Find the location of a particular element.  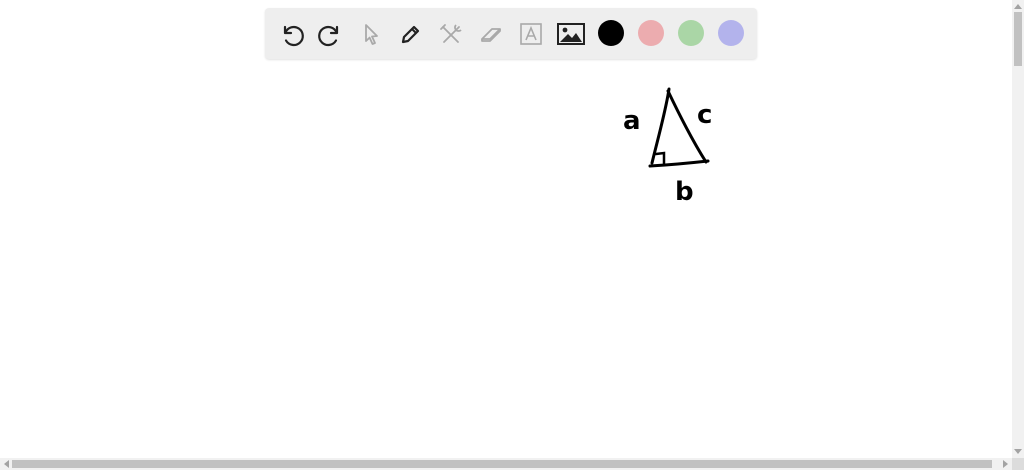

scroll-up-arrow-icon is located at coordinates (1018, 6).